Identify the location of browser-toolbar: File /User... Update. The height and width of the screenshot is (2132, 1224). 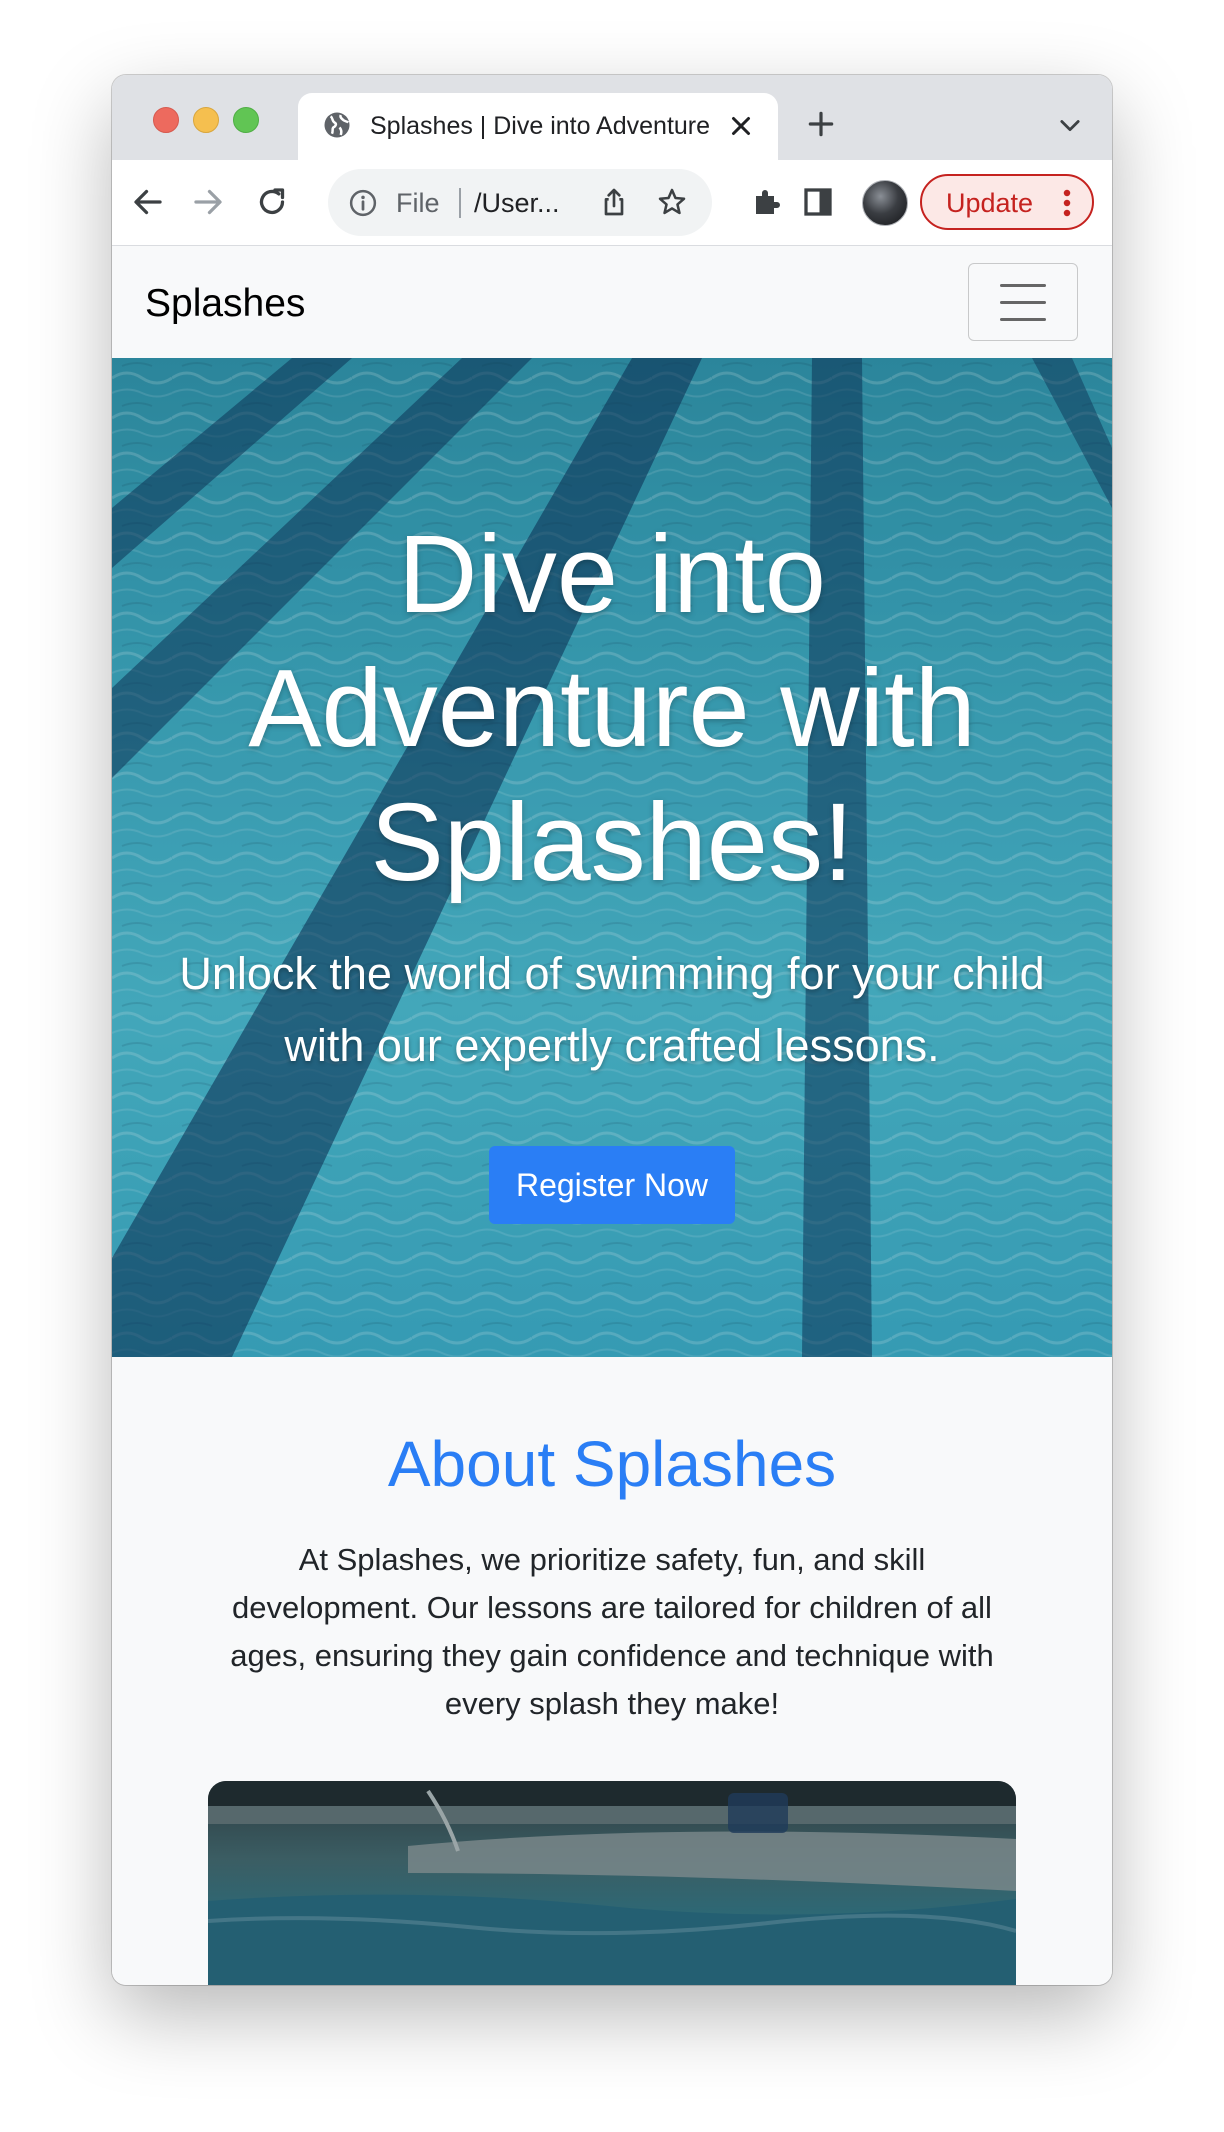
(612, 203).